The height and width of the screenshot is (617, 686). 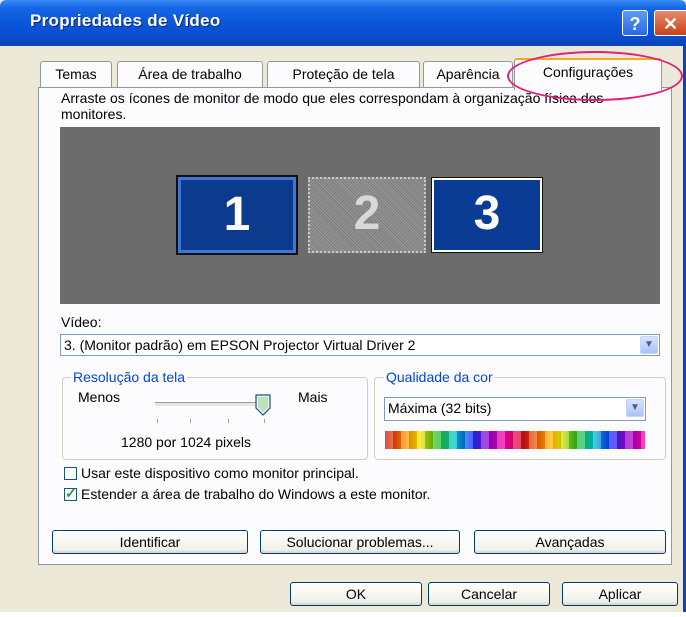 What do you see at coordinates (439, 377) in the screenshot?
I see `color-quality-label: Qualidade da cor` at bounding box center [439, 377].